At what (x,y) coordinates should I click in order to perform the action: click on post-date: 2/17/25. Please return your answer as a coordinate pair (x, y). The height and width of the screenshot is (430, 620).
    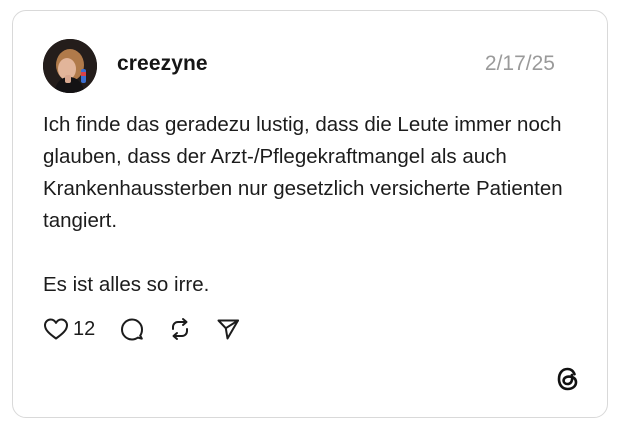
    Looking at the image, I should click on (519, 63).